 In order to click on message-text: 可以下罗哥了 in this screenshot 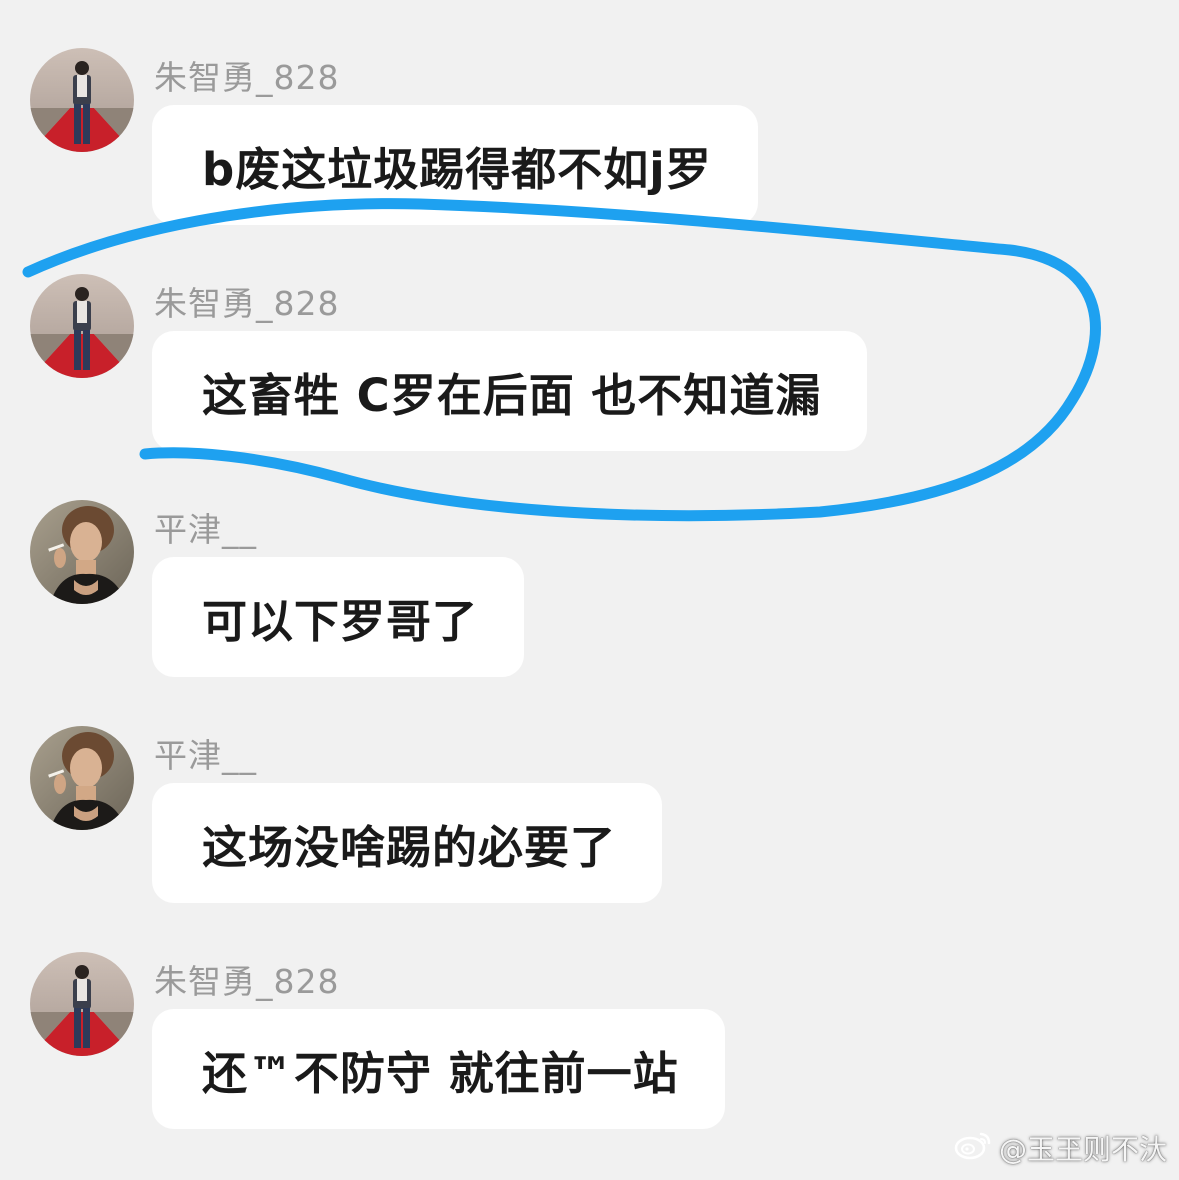, I will do `click(340, 621)`.